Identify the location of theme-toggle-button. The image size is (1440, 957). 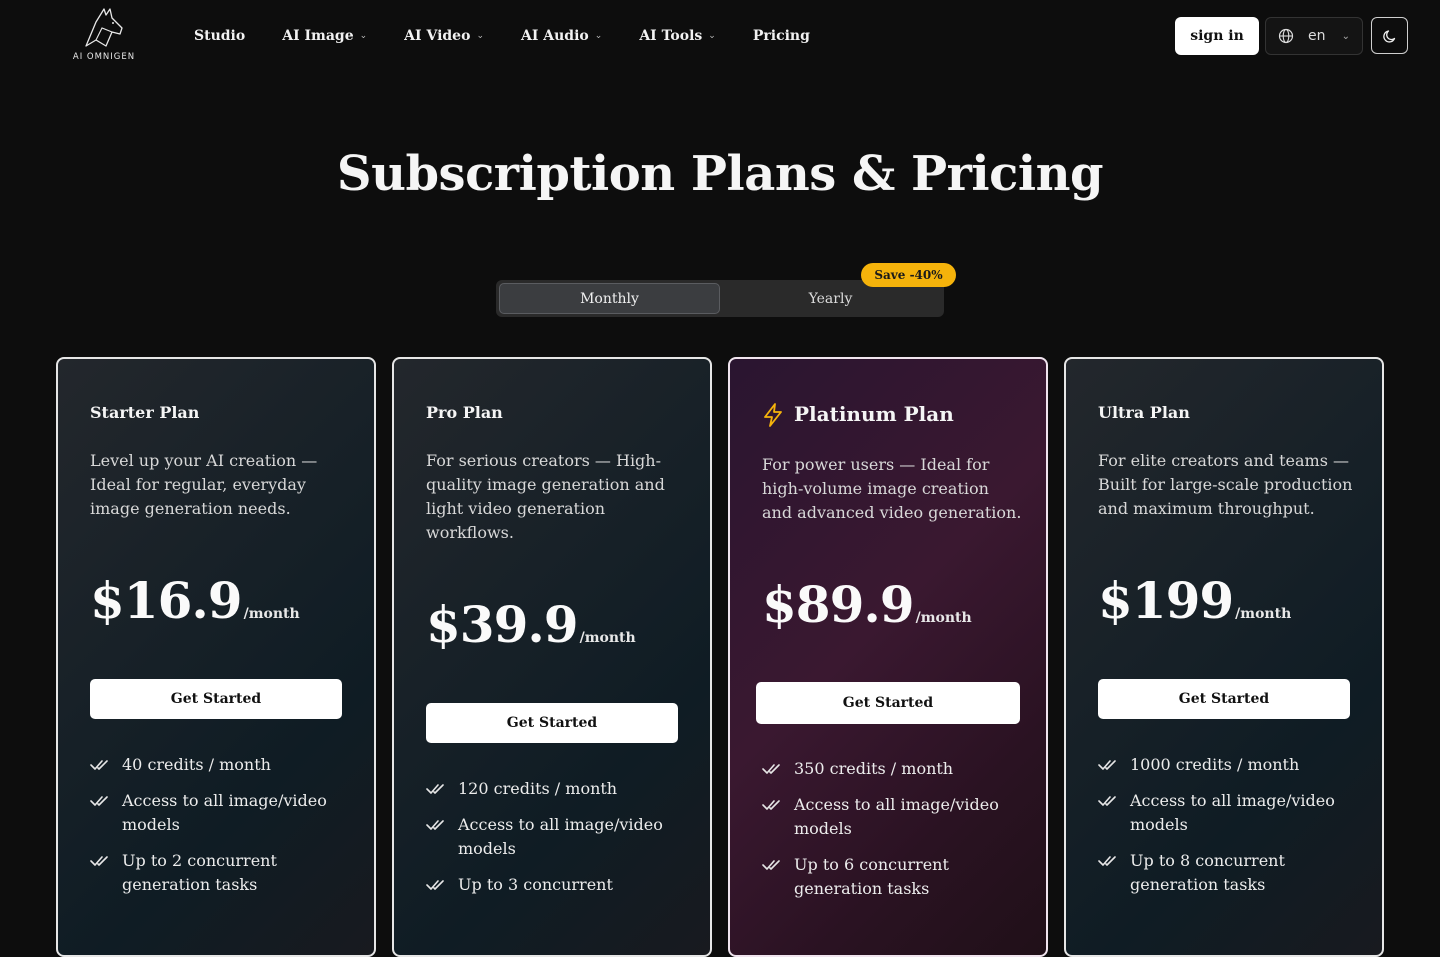
(1389, 35).